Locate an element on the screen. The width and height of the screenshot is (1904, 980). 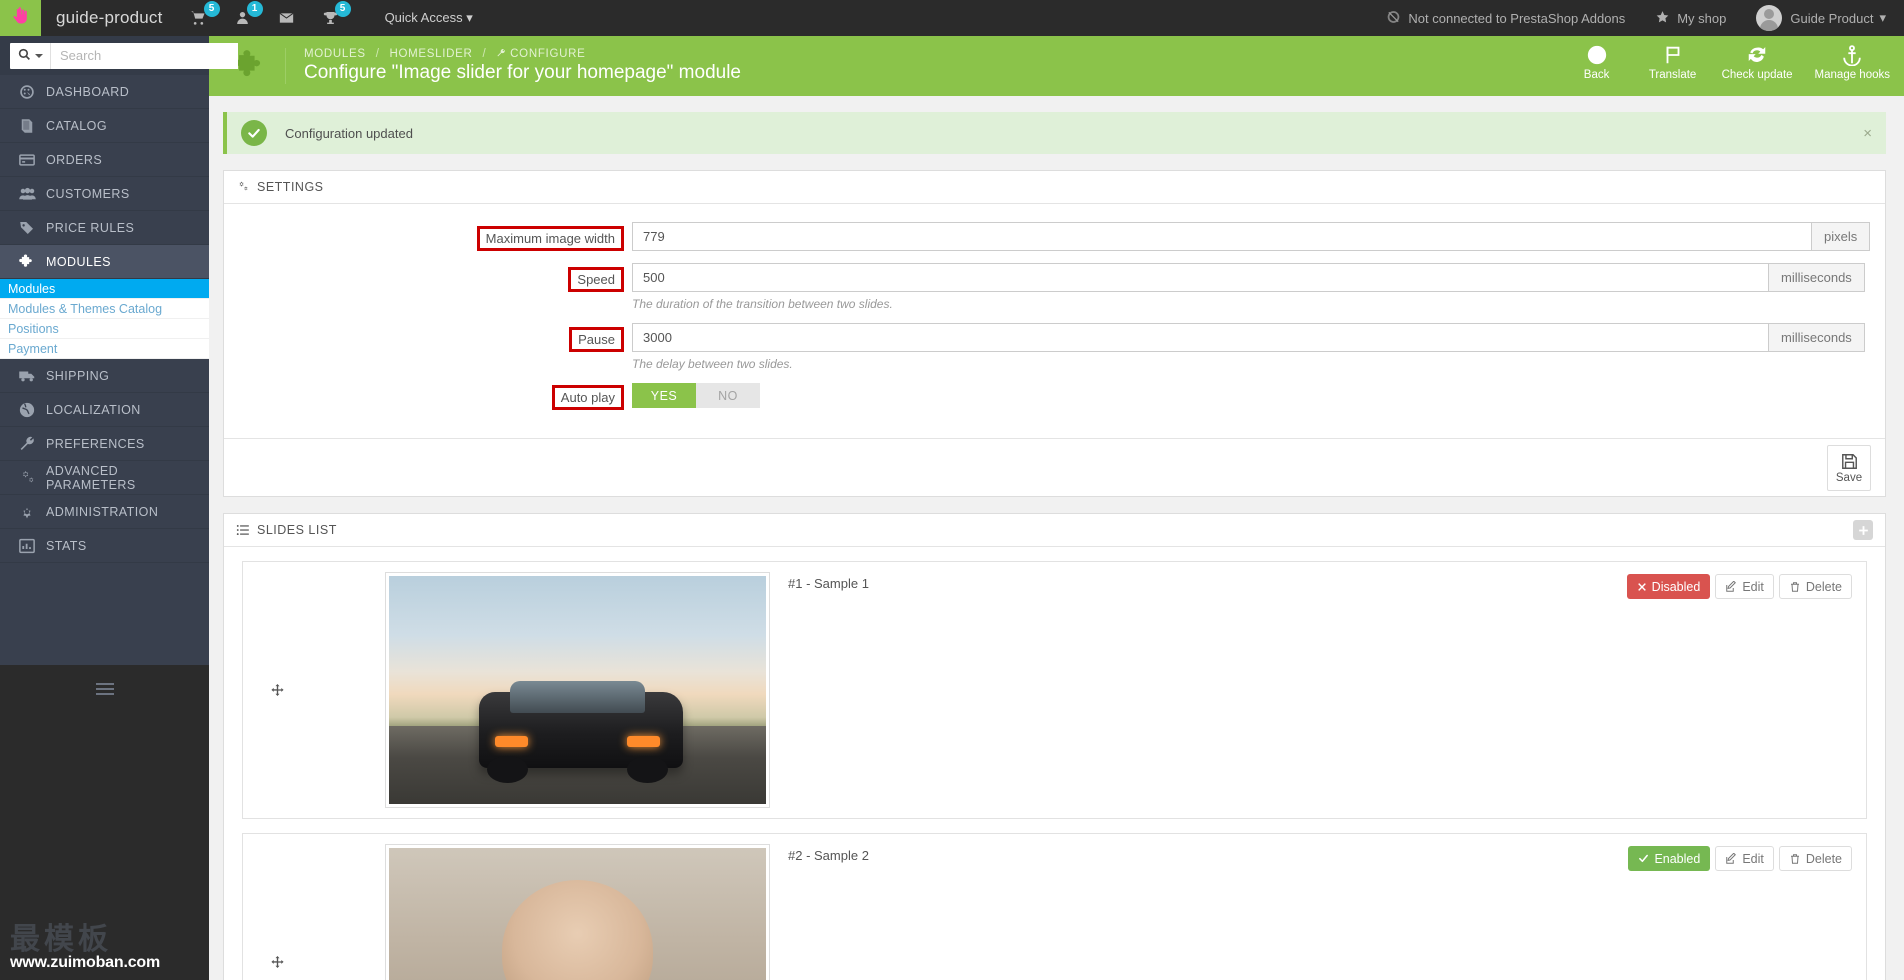
sidebar-item-label: LOCALIZATION is located at coordinates (93, 410).